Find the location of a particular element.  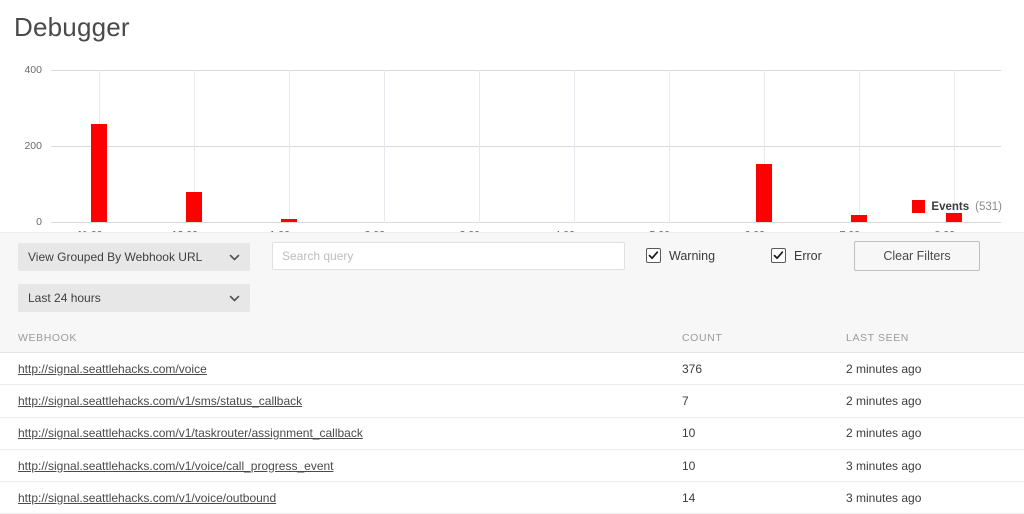

legend-count-events: (531) is located at coordinates (988, 206).